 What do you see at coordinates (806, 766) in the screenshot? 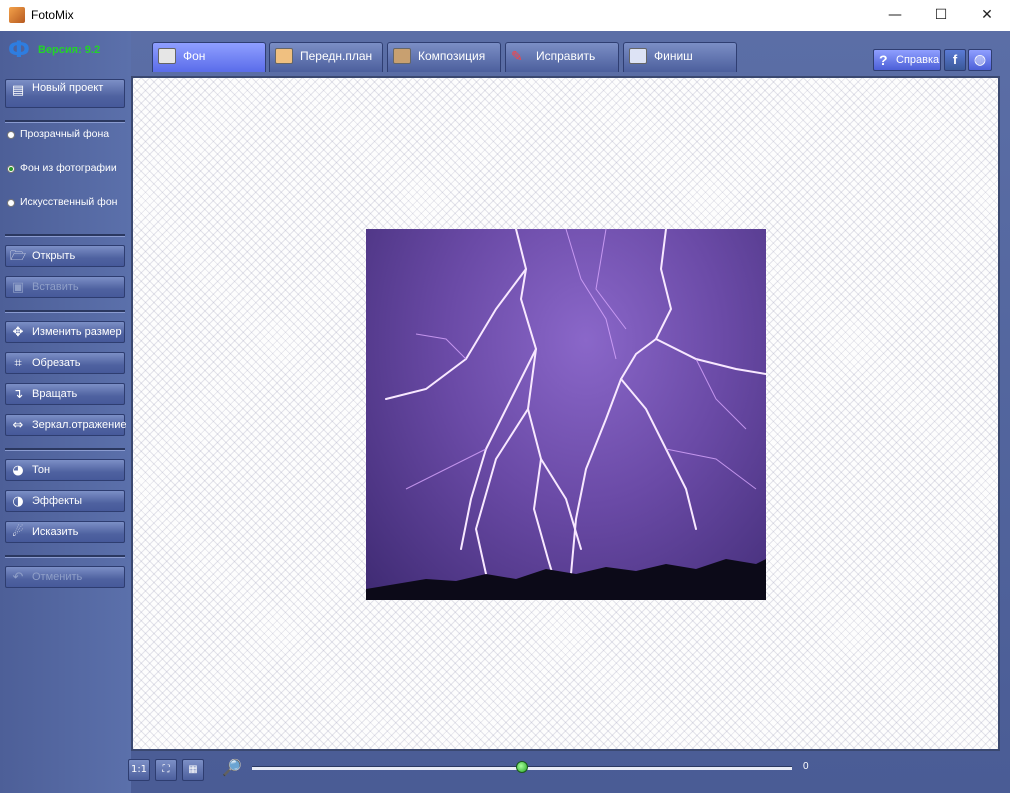
I see `zoom-value: 0` at bounding box center [806, 766].